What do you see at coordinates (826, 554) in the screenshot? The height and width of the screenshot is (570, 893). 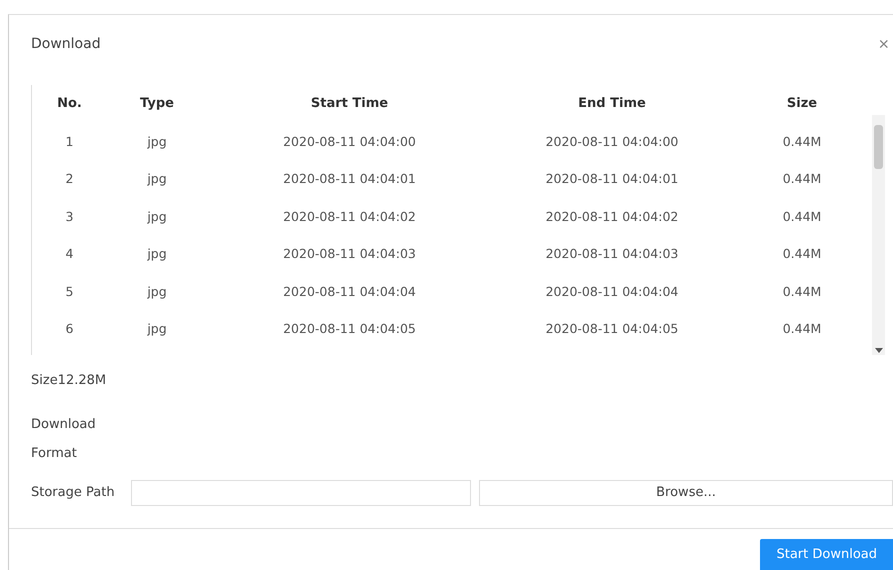 I see `start-download-button: Start Download` at bounding box center [826, 554].